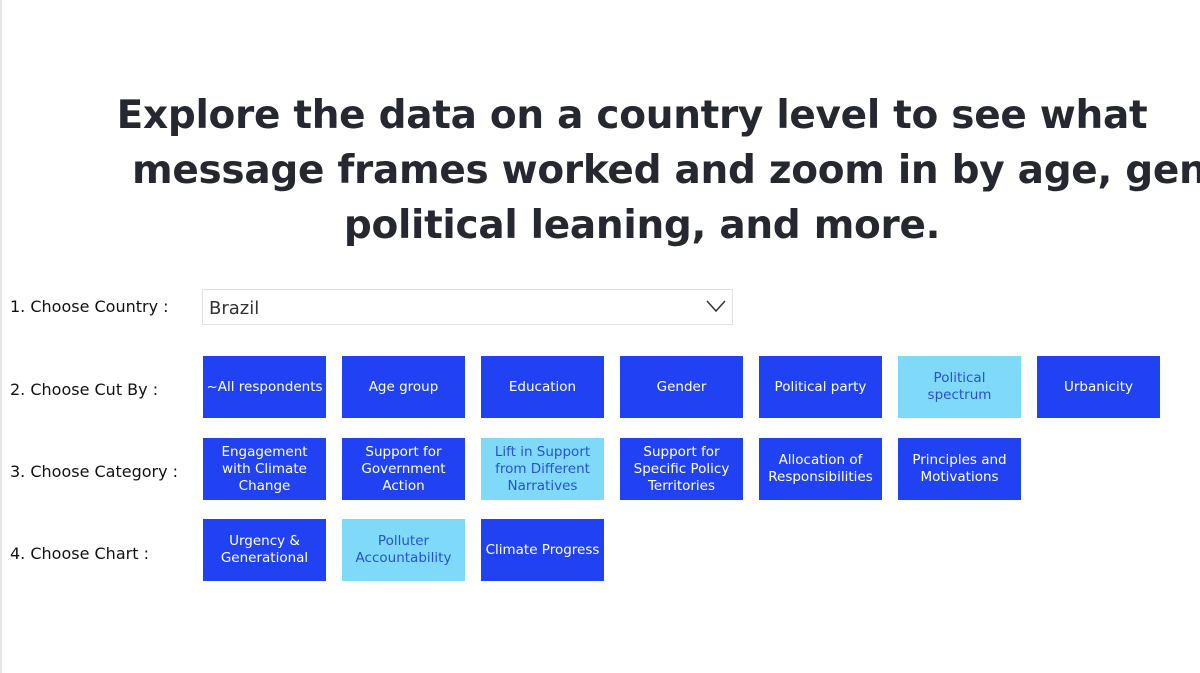  I want to click on chart-button-2: Polluter Accountability, so click(403, 550).